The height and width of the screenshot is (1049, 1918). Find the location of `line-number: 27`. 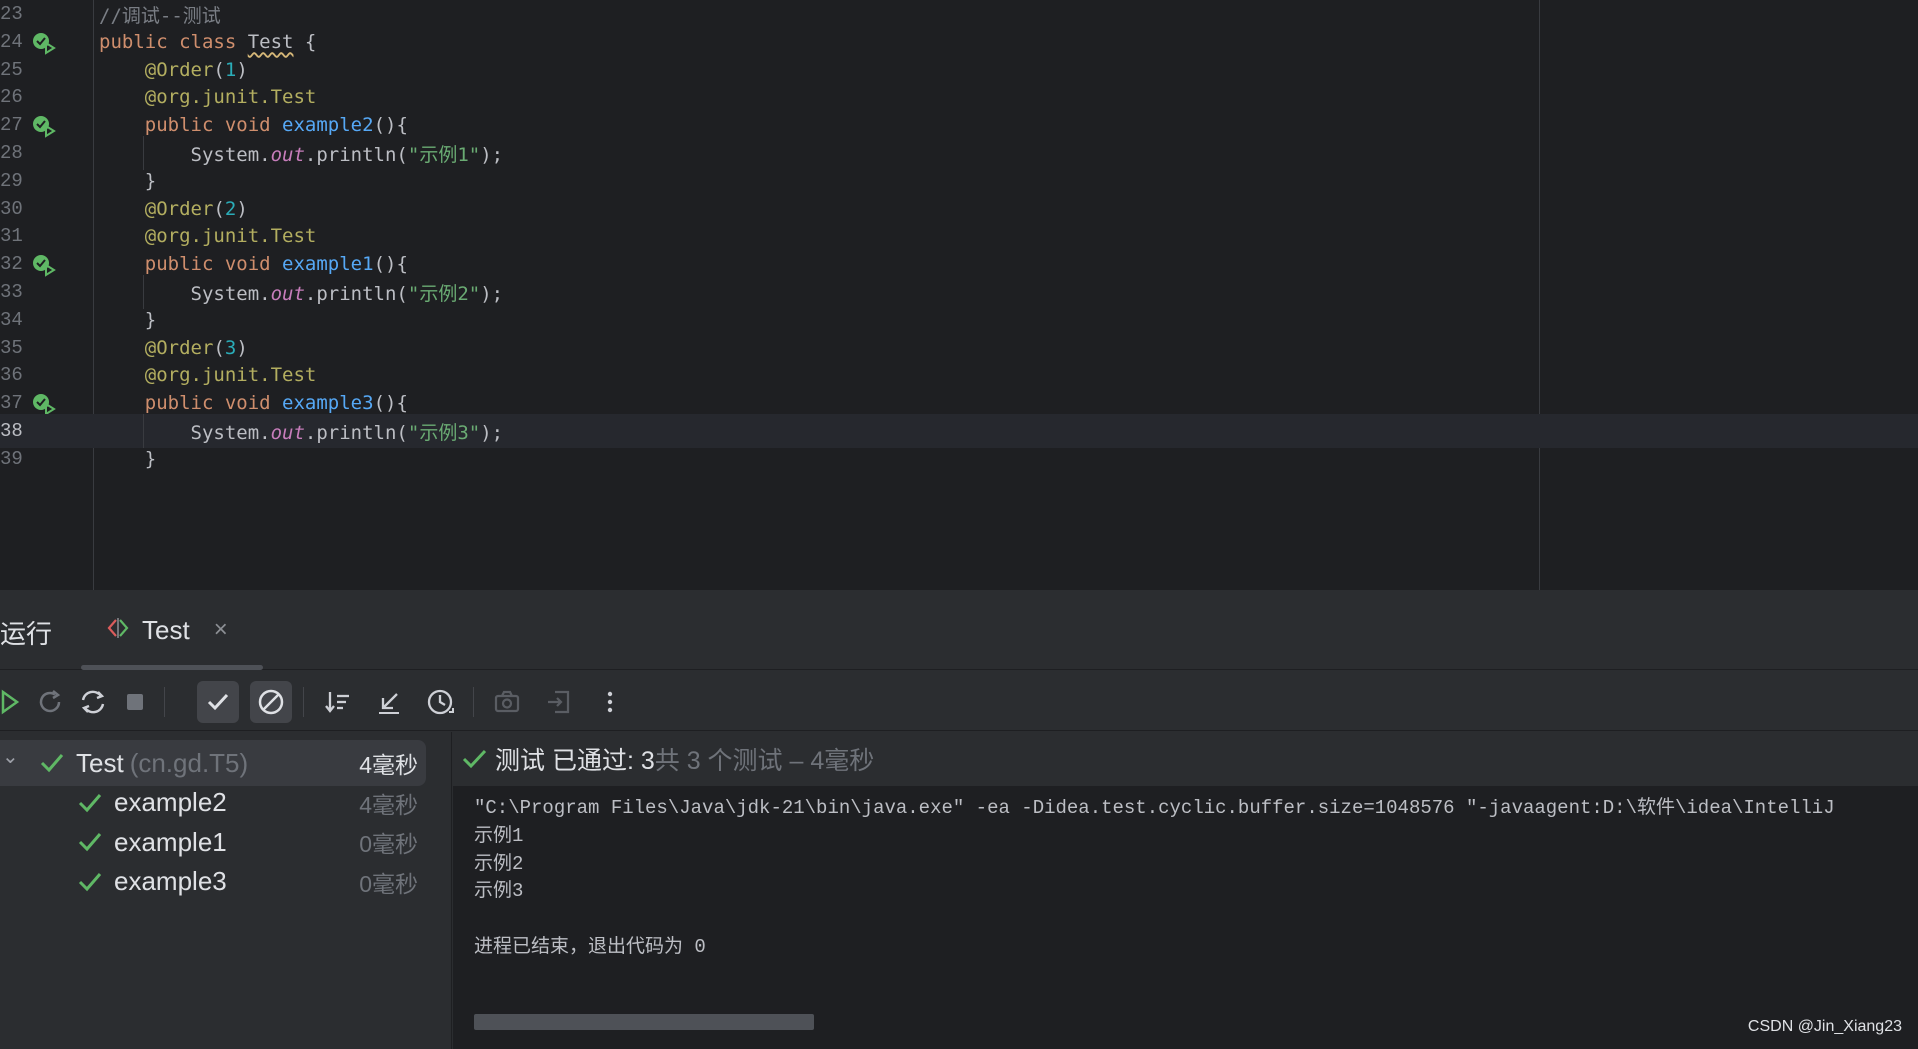

line-number: 27 is located at coordinates (11, 125).